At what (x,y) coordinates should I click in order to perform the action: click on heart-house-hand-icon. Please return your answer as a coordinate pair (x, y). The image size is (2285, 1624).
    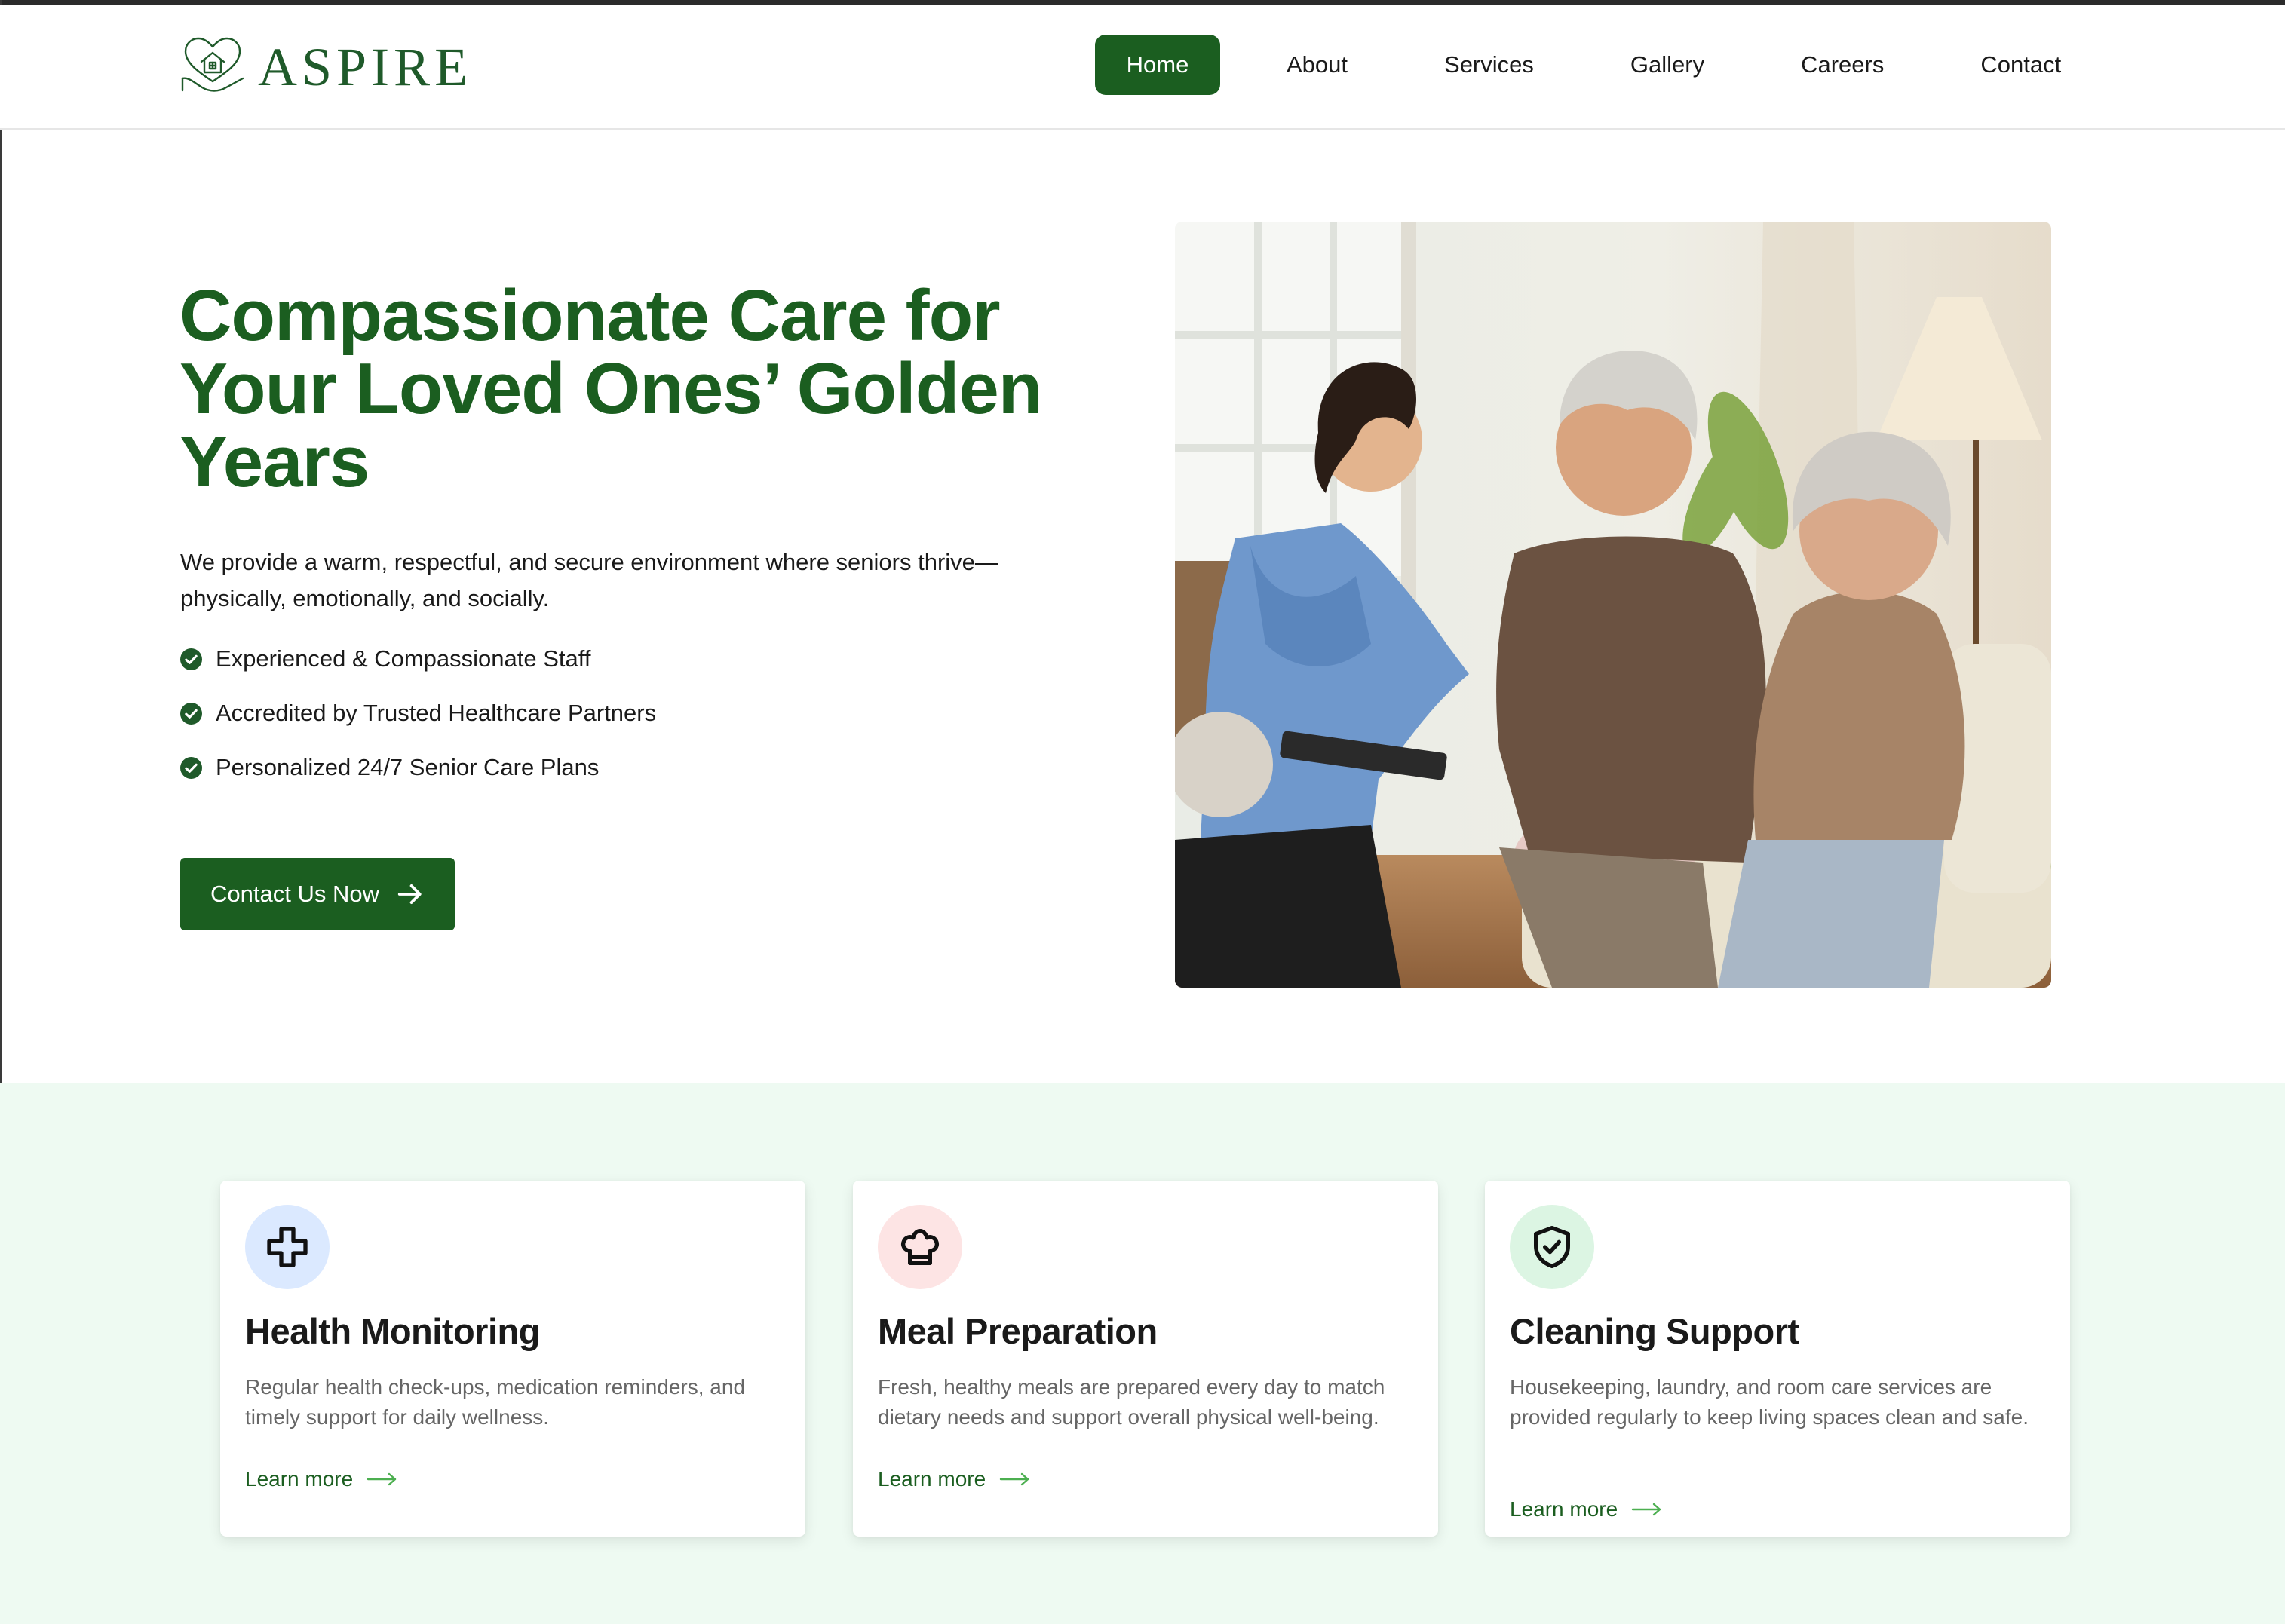
    Looking at the image, I should click on (212, 64).